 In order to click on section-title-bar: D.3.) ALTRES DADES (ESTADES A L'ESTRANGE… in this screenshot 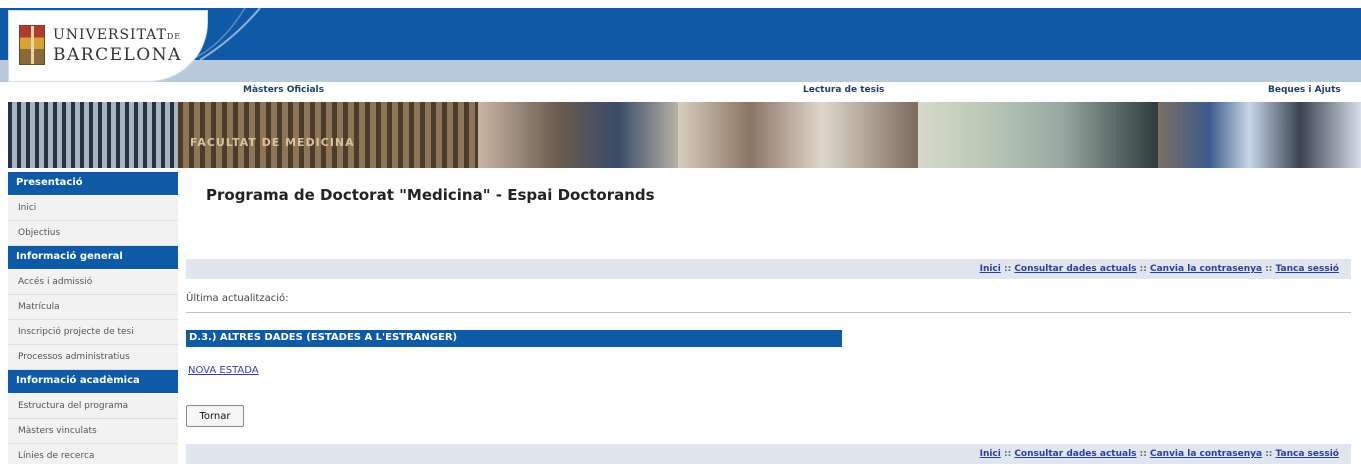, I will do `click(514, 338)`.